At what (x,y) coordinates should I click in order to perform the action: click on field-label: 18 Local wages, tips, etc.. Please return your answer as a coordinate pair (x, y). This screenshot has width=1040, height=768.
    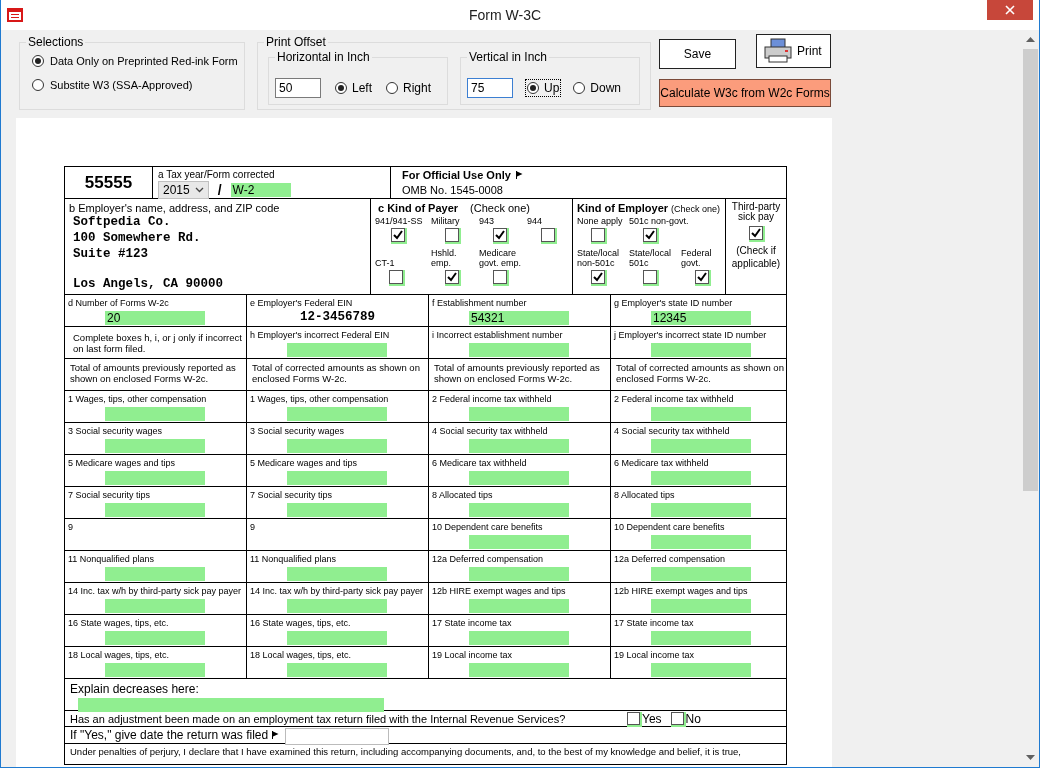
    Looking at the image, I should click on (119, 655).